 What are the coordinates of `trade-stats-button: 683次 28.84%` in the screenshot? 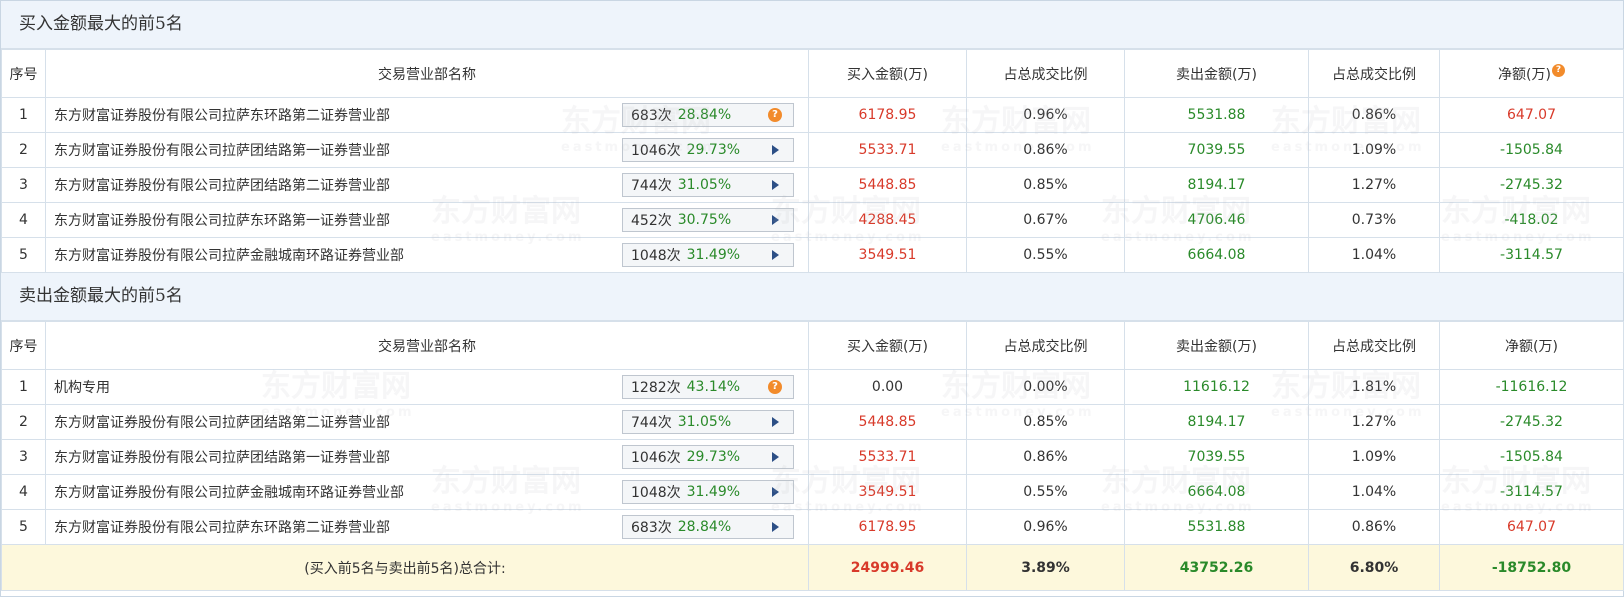 It's located at (708, 527).